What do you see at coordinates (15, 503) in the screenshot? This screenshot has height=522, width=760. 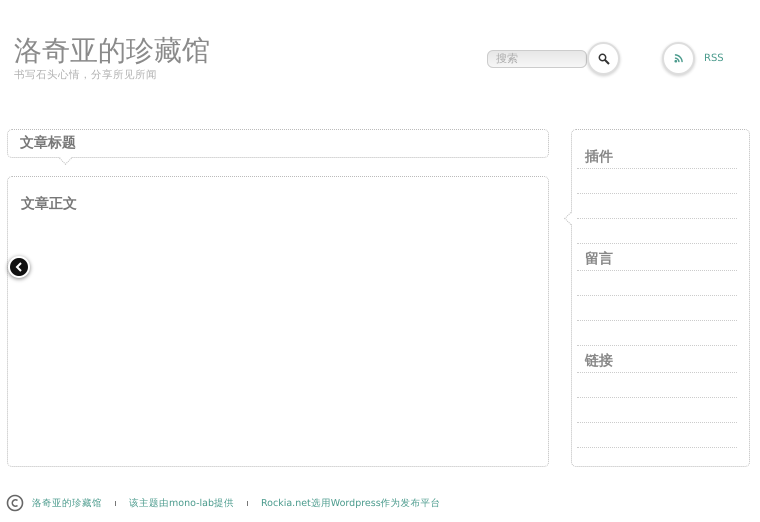 I see `copyright-icon` at bounding box center [15, 503].